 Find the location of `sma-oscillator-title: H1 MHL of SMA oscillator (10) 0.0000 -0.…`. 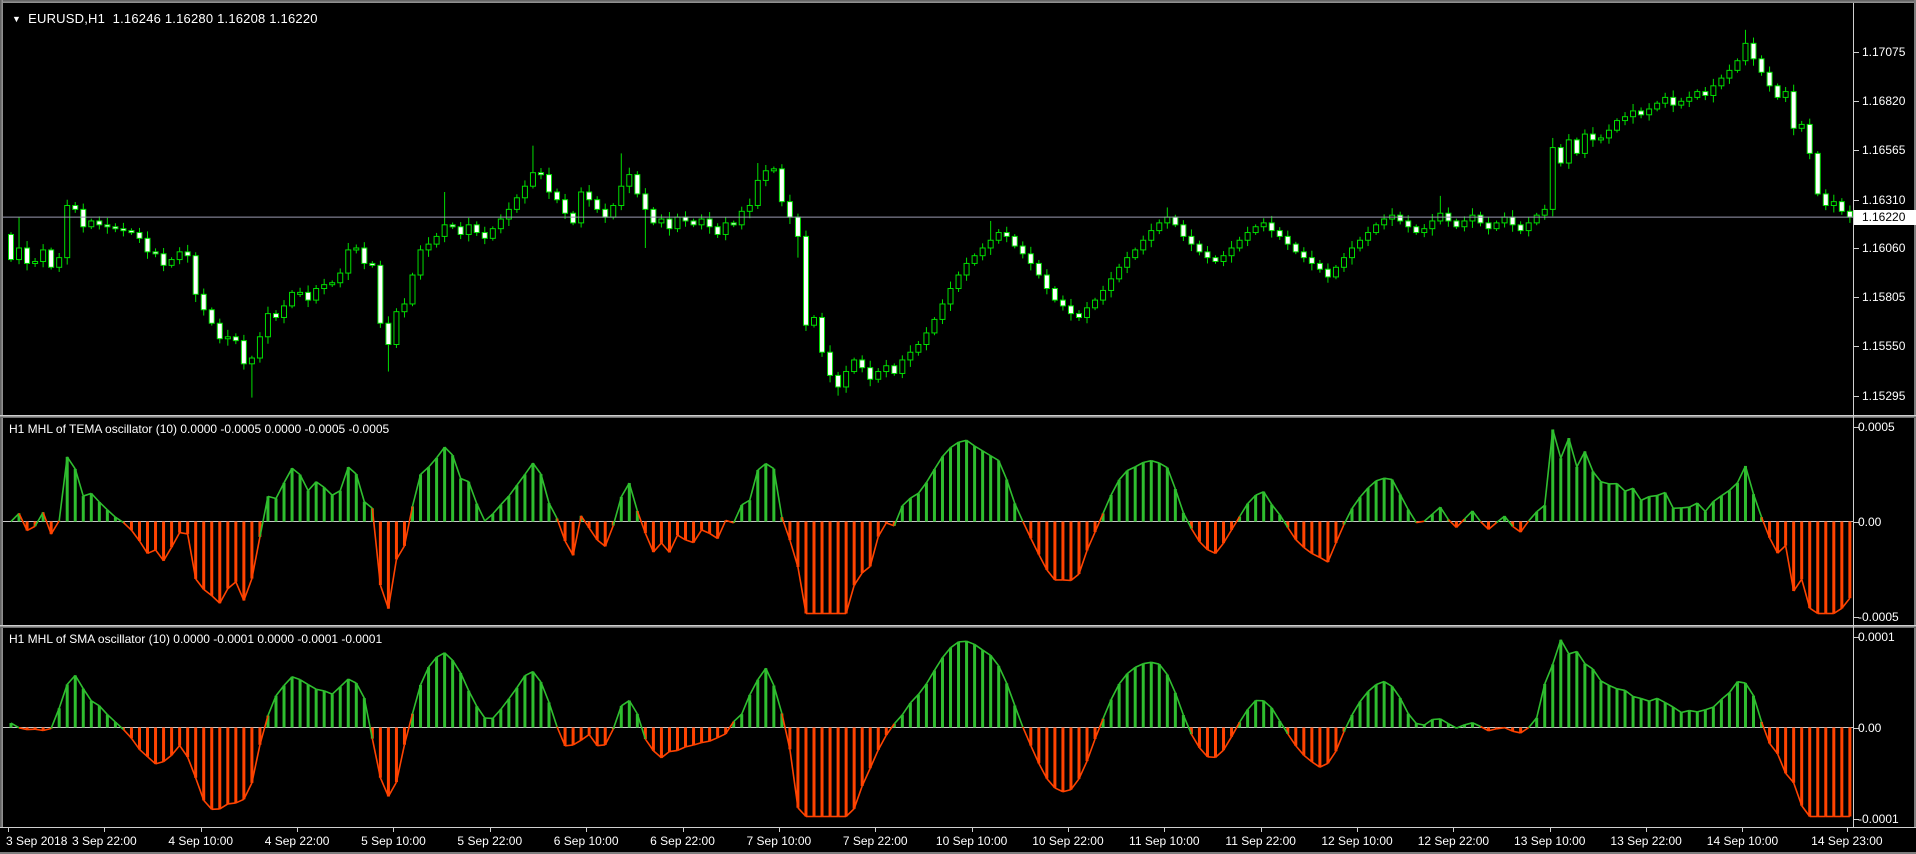

sma-oscillator-title: H1 MHL of SMA oscillator (10) 0.0000 -0.… is located at coordinates (196, 639).